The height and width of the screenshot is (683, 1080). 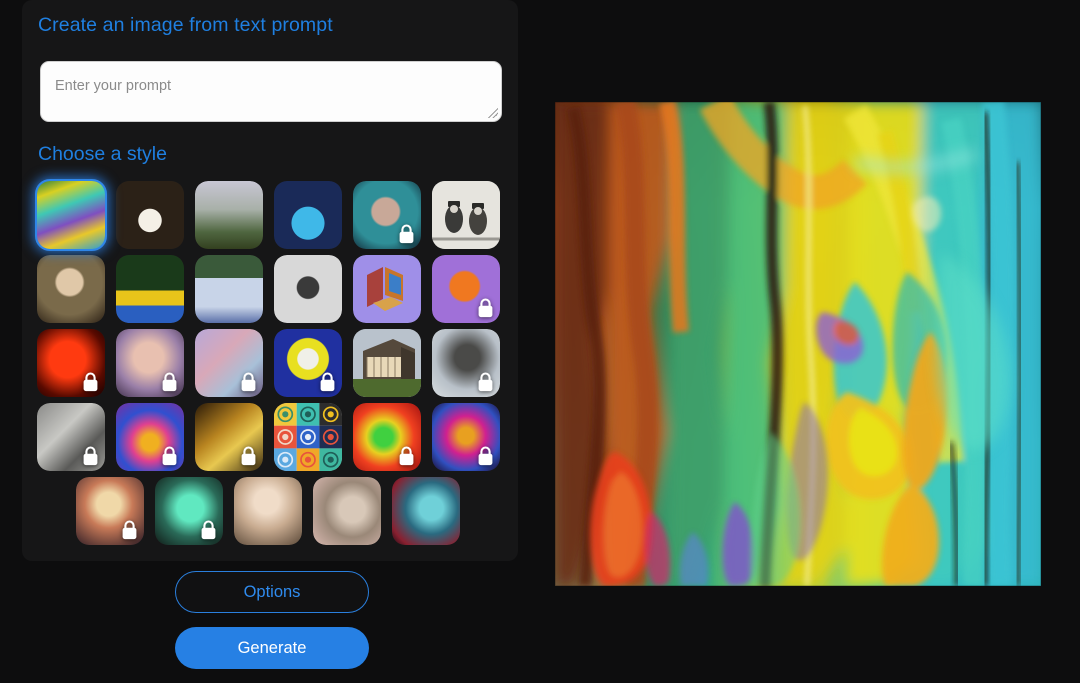 I want to click on style-thumbnail-still-life-flowers, so click(x=150, y=289).